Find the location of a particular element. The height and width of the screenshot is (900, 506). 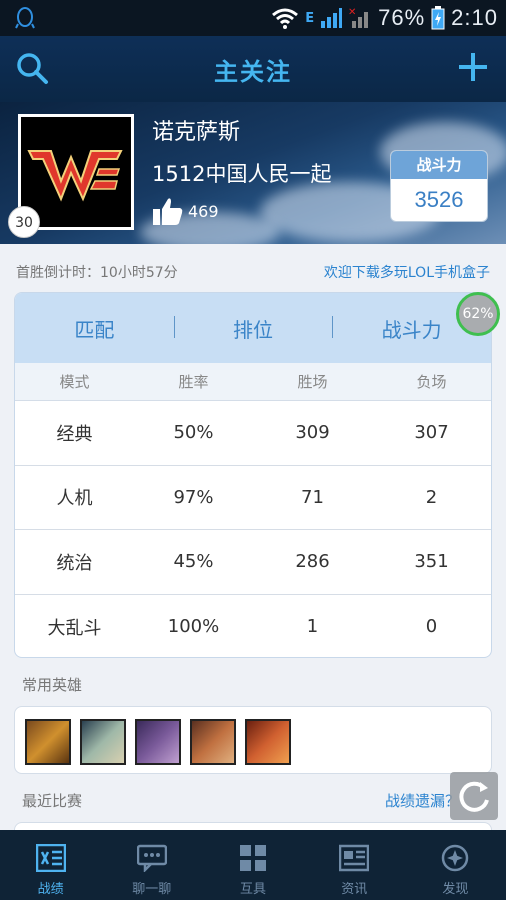

like-count-value: 469 is located at coordinates (203, 211).